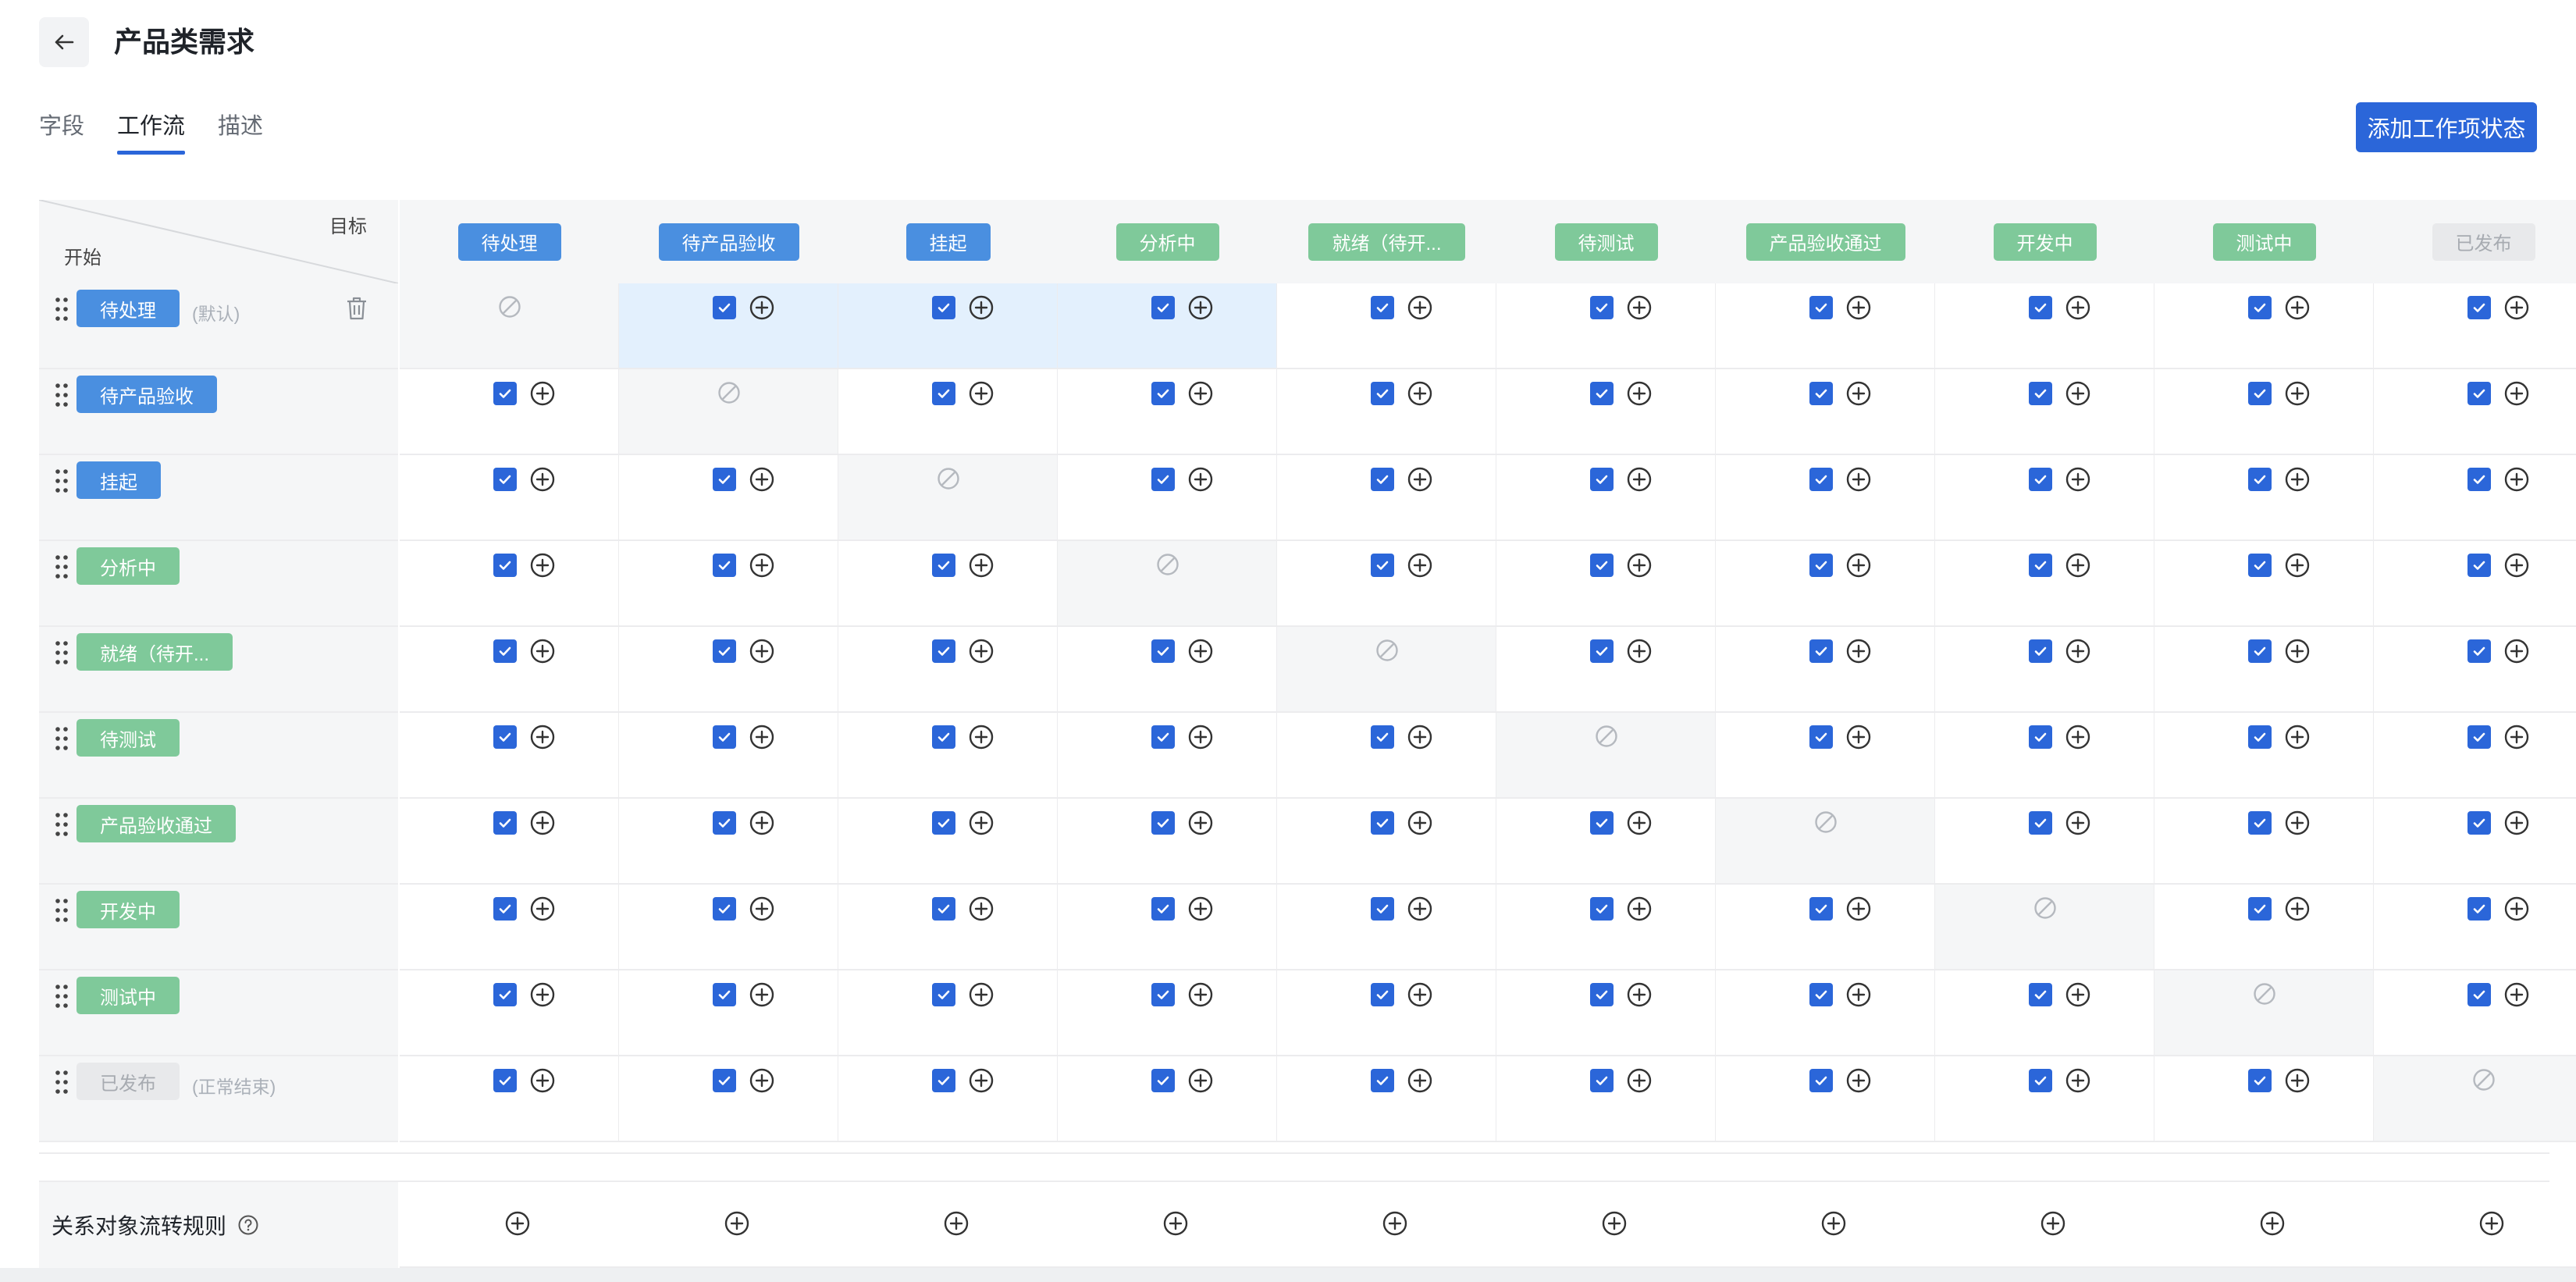 The image size is (2576, 1282). What do you see at coordinates (356, 308) in the screenshot?
I see `delete-icon` at bounding box center [356, 308].